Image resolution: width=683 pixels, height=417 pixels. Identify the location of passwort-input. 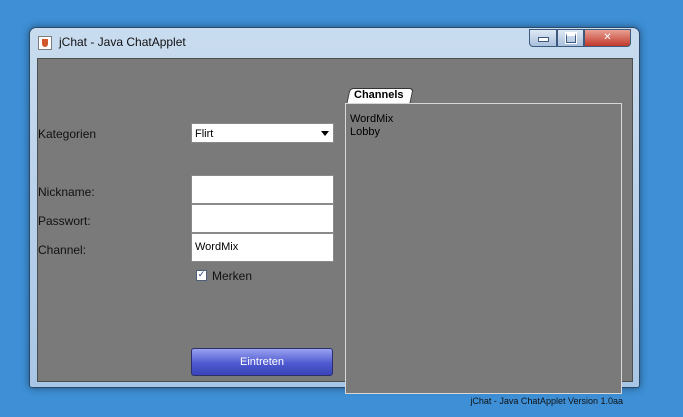
(262, 218).